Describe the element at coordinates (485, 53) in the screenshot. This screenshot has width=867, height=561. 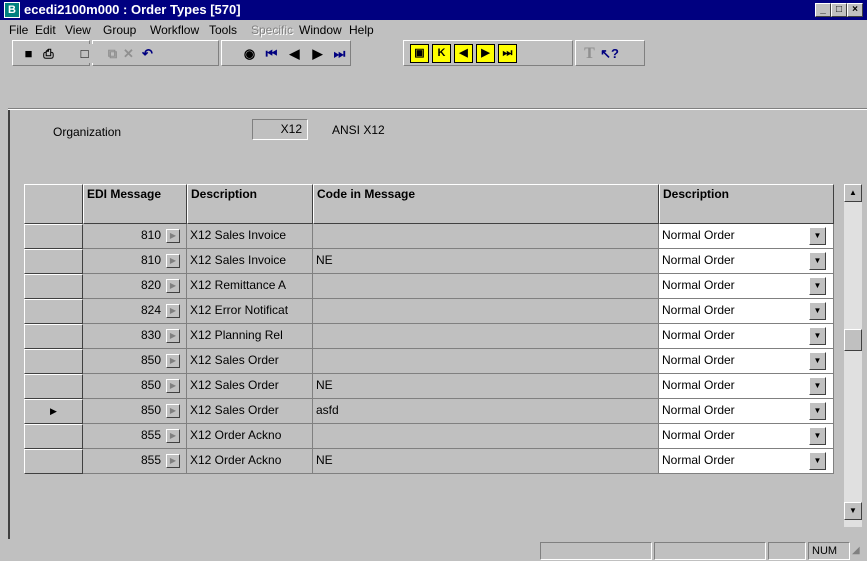
I see `next-set-icon: ▶` at that location.